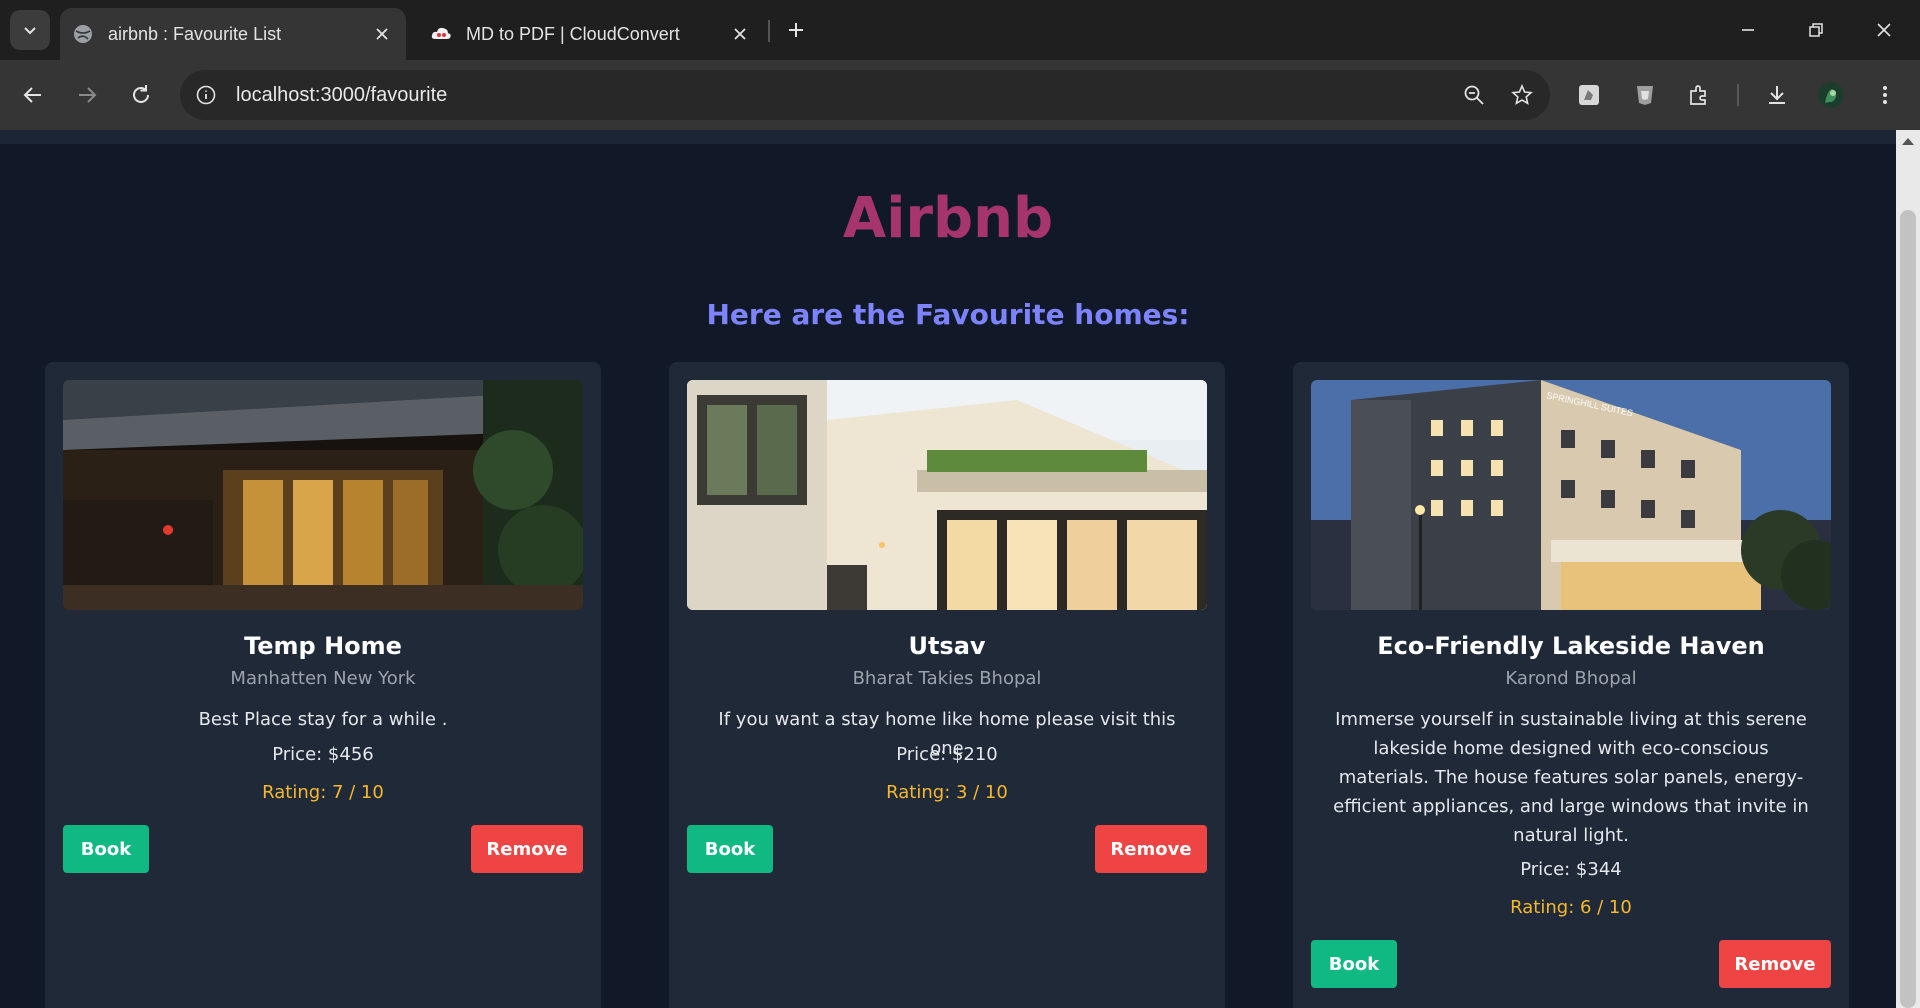  I want to click on extension-1-icon, so click(1589, 95).